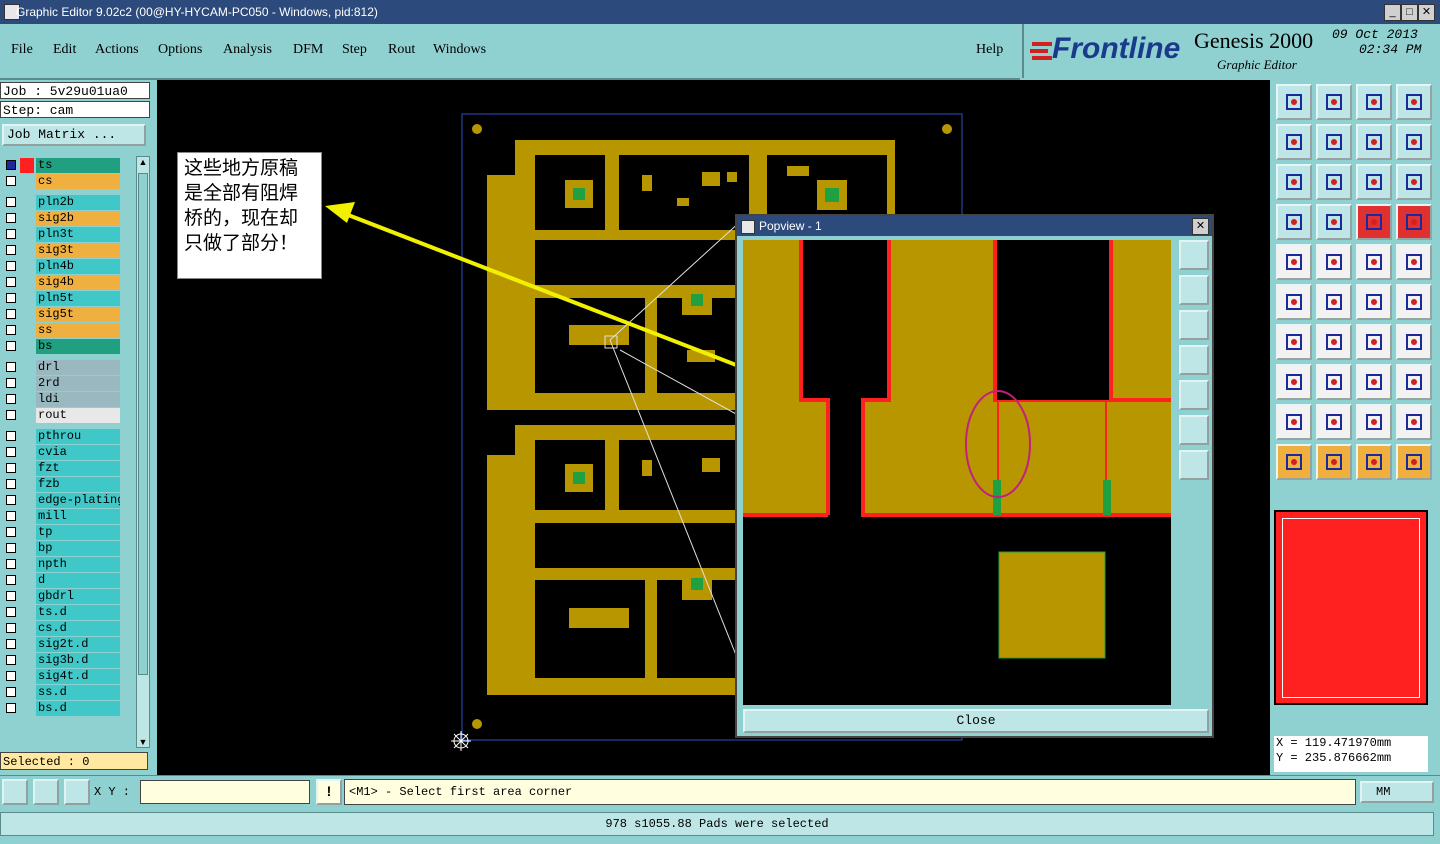 The height and width of the screenshot is (844, 1440). What do you see at coordinates (62, 399) in the screenshot?
I see `layer-row-ldi: ldi` at bounding box center [62, 399].